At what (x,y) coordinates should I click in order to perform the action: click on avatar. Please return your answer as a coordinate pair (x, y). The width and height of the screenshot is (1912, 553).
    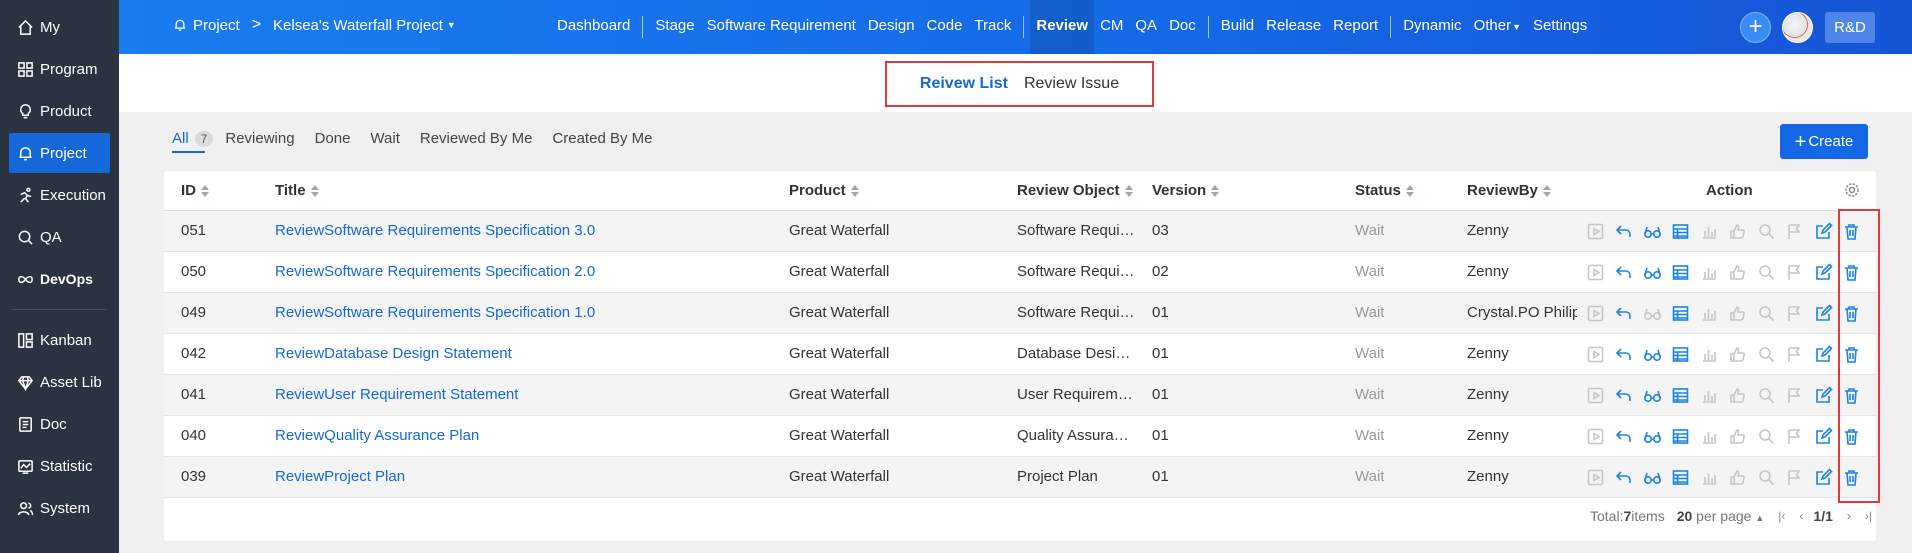
    Looking at the image, I should click on (1797, 27).